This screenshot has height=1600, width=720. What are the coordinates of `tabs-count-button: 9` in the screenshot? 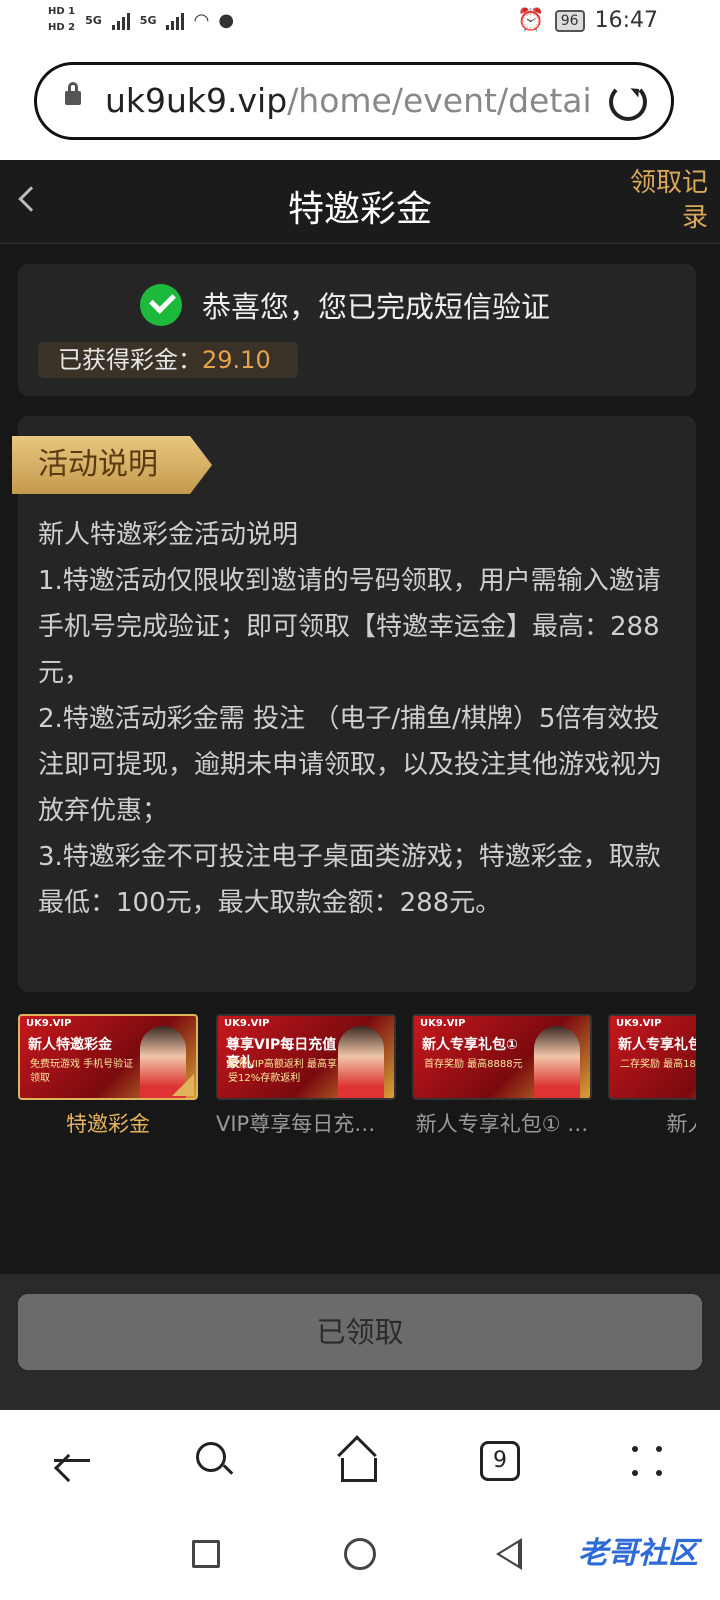 It's located at (500, 1461).